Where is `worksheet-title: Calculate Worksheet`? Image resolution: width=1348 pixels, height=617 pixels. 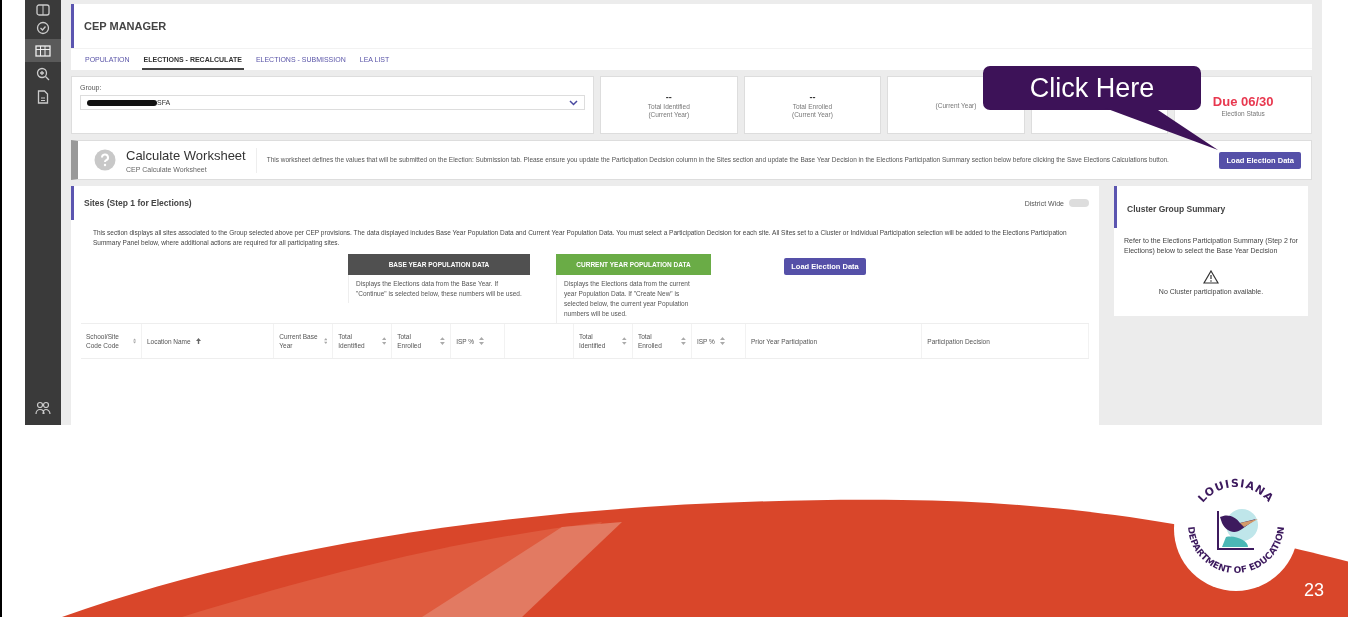 worksheet-title: Calculate Worksheet is located at coordinates (186, 155).